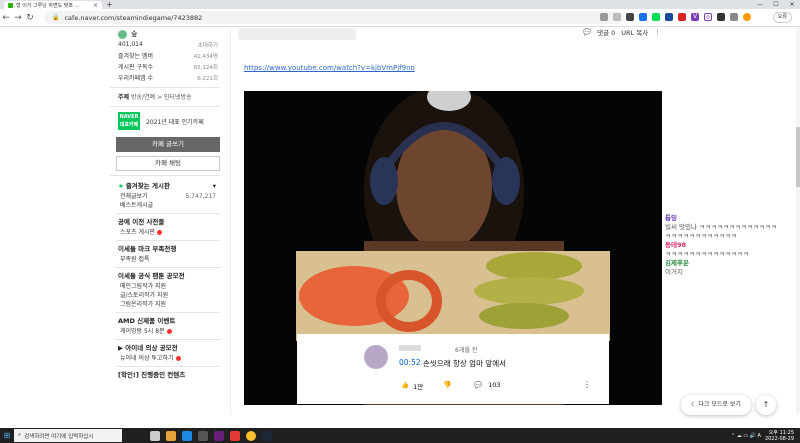 The image size is (800, 443). What do you see at coordinates (798, 157) in the screenshot?
I see `scroll-thumb` at bounding box center [798, 157].